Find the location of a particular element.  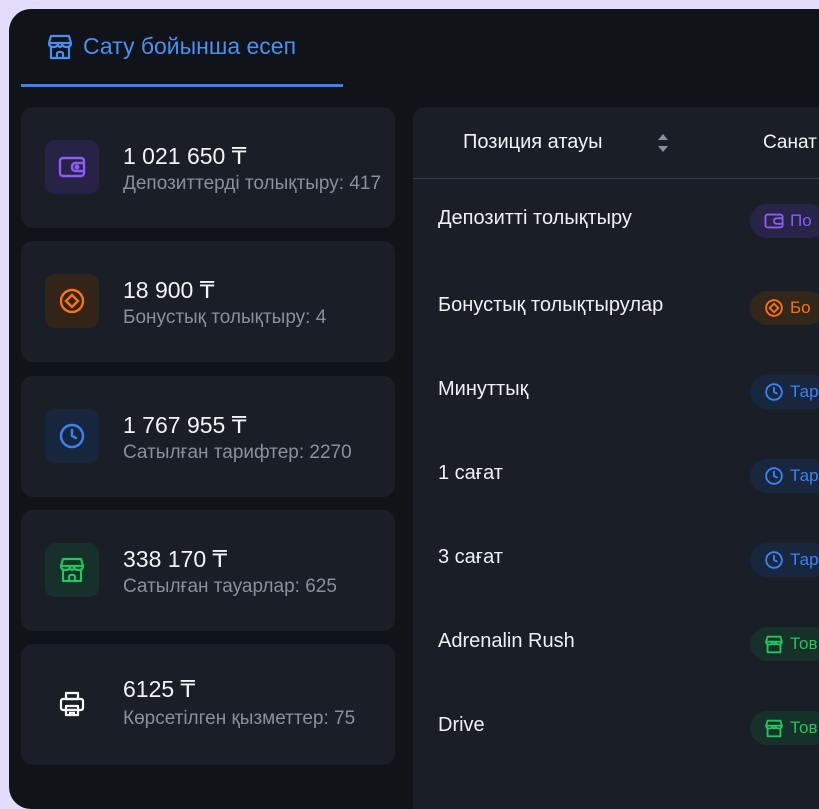

stat-amount: 1 021 650 ₸ is located at coordinates (185, 156).